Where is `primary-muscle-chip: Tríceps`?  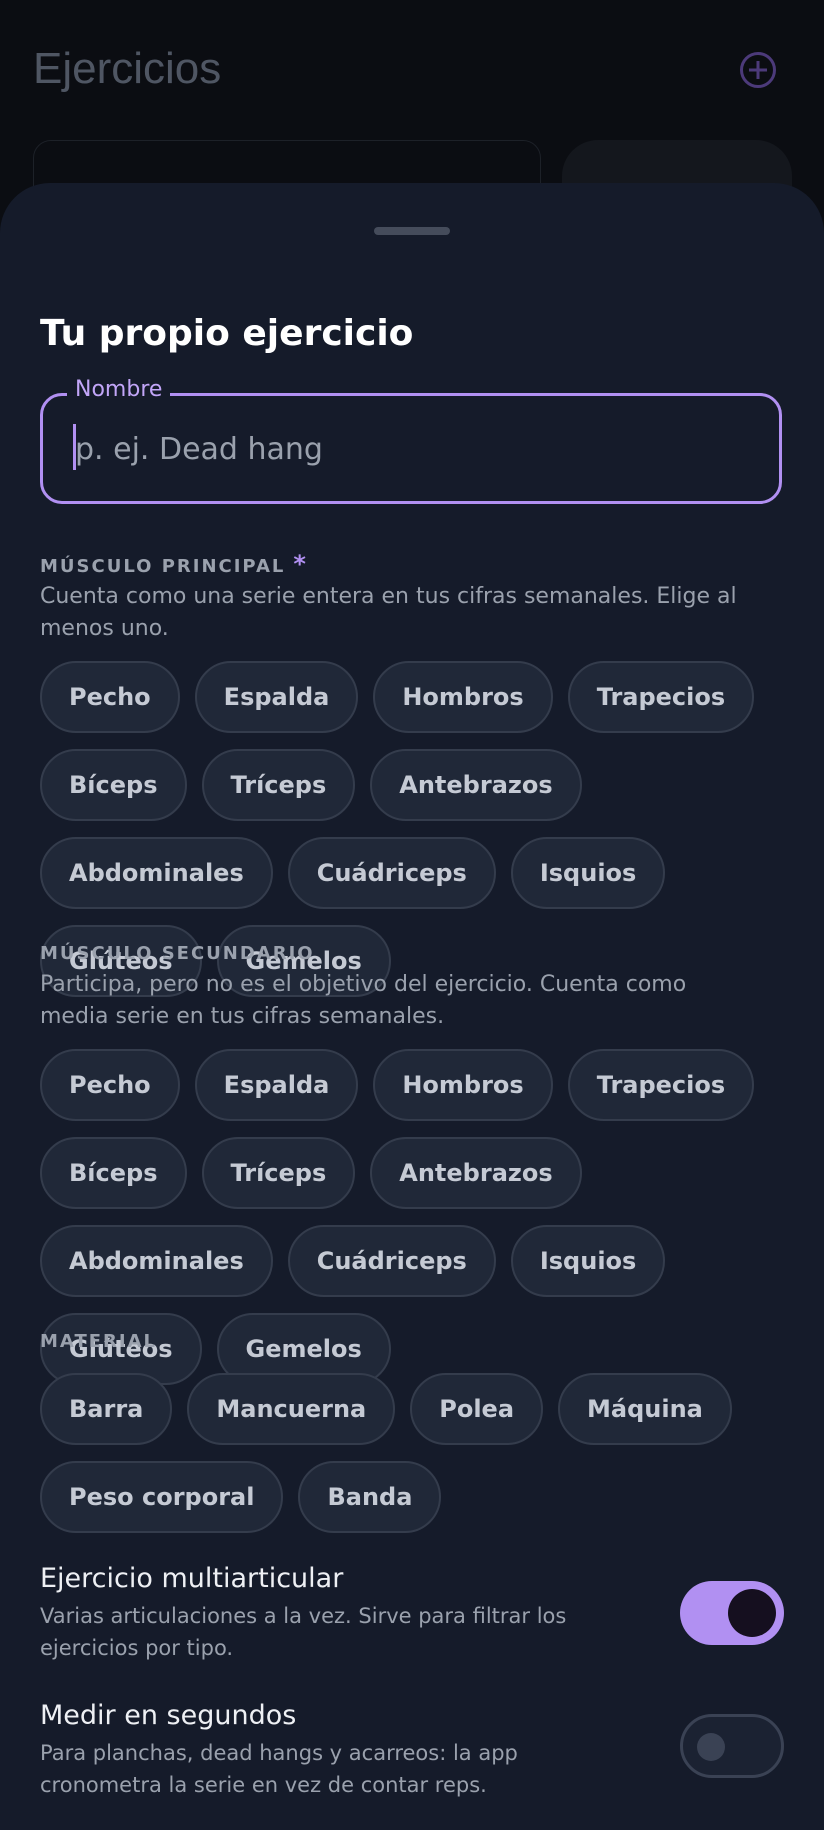 primary-muscle-chip: Tríceps is located at coordinates (278, 785).